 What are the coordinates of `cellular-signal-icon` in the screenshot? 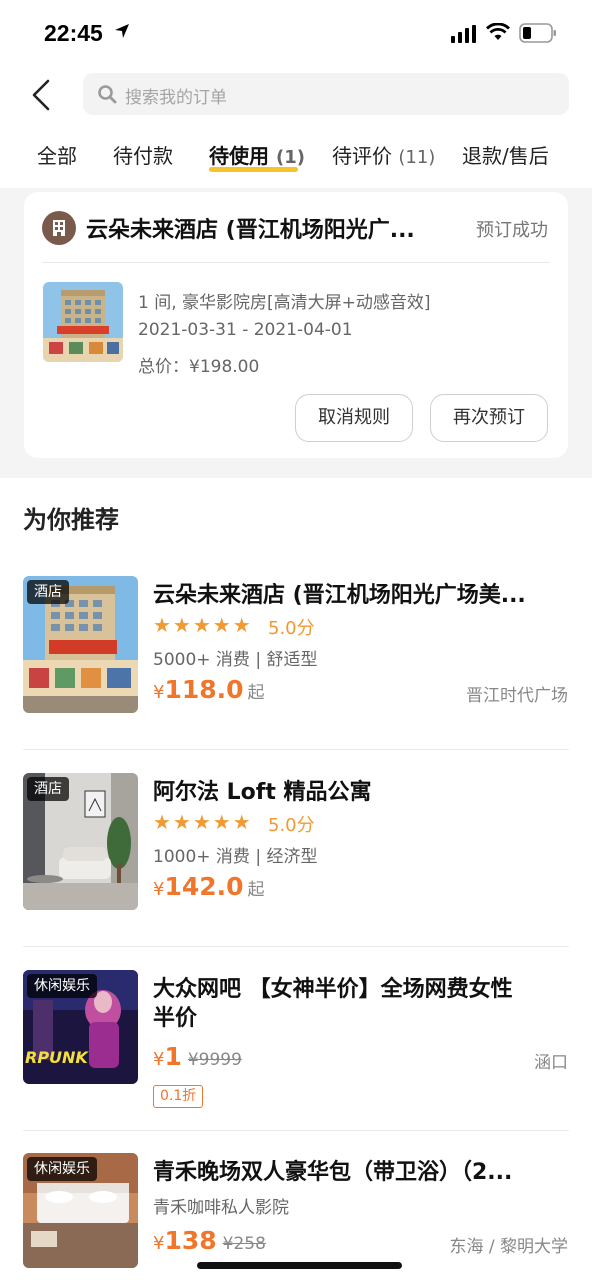 It's located at (463, 34).